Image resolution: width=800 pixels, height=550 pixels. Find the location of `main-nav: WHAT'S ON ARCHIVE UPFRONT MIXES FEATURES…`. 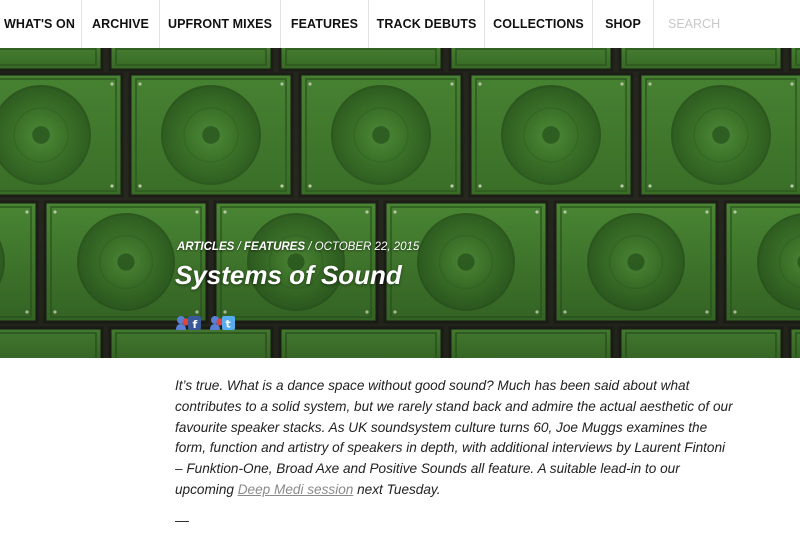

main-nav: WHAT'S ON ARCHIVE UPFRONT MIXES FEATURES… is located at coordinates (400, 24).